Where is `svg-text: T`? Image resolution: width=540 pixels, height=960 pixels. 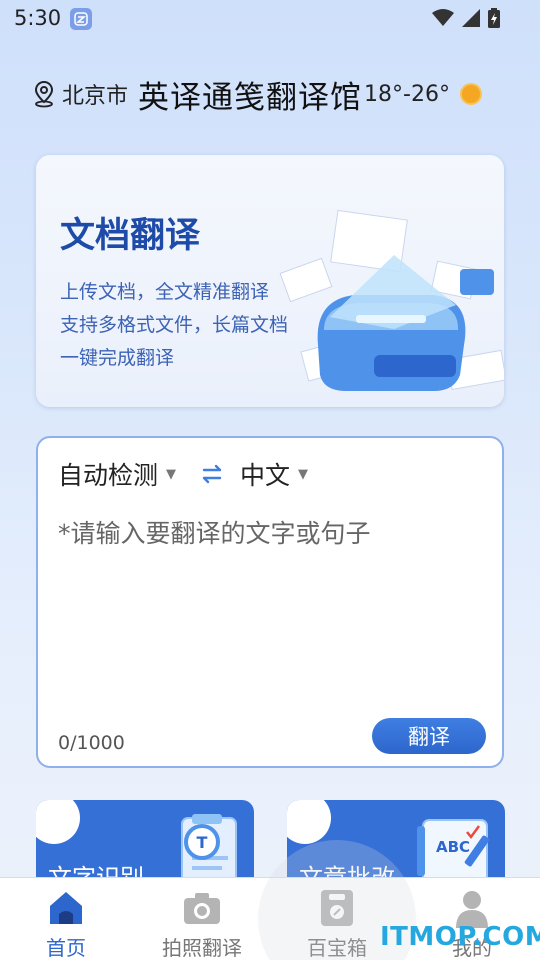
svg-text: T is located at coordinates (202, 842).